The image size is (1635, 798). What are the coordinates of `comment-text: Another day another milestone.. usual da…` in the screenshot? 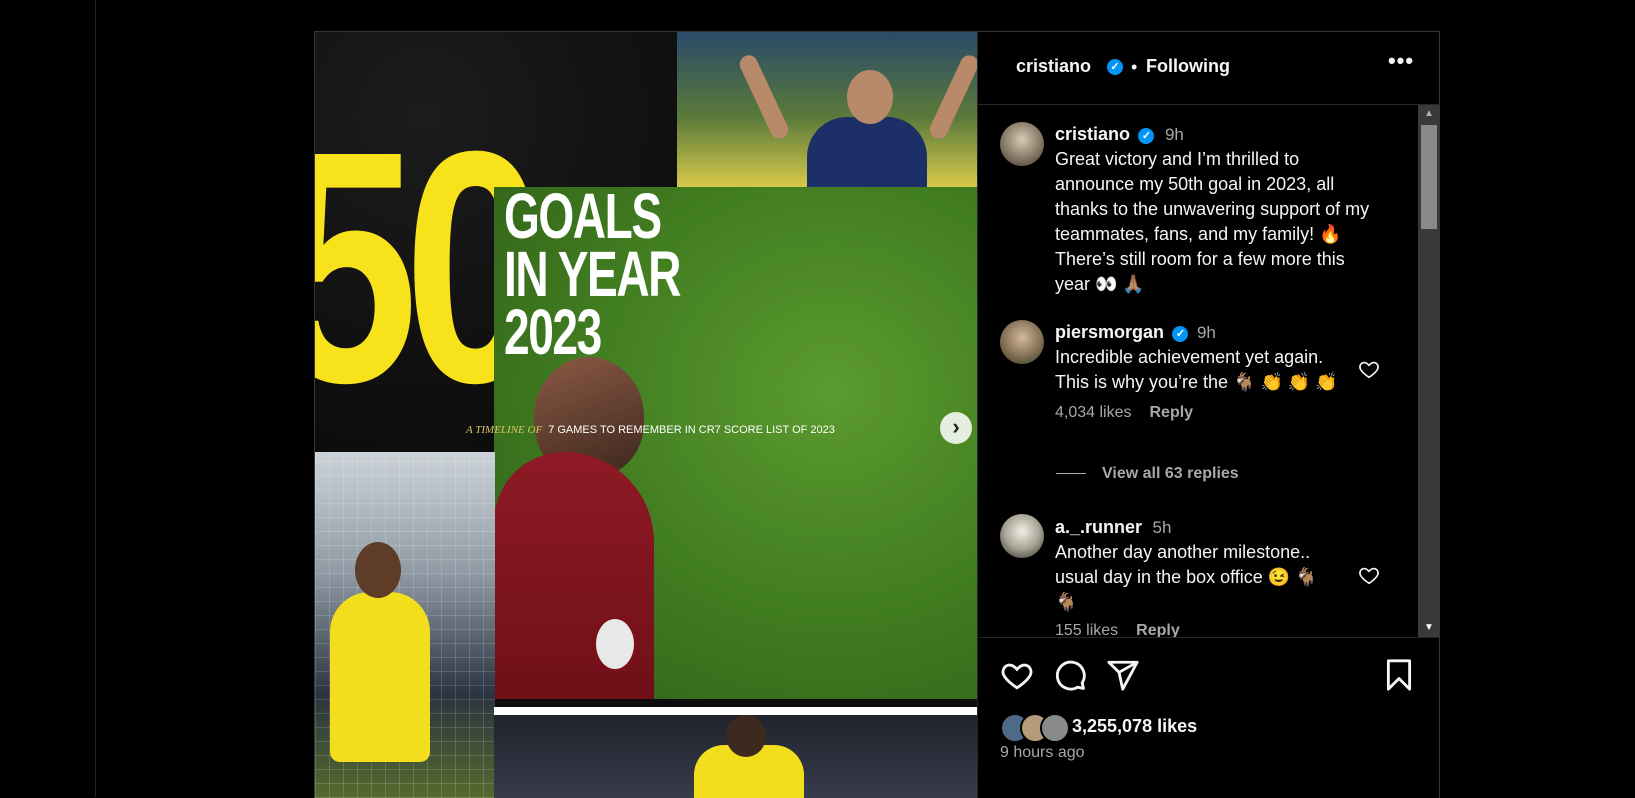 It's located at (1186, 577).